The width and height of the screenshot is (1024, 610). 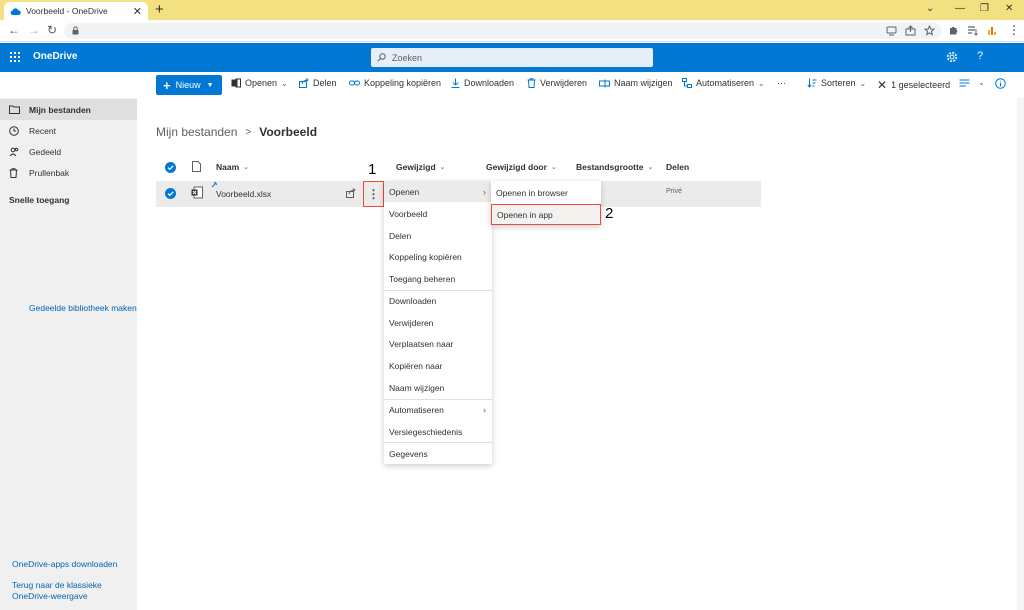 What do you see at coordinates (438, 365) in the screenshot?
I see `menu-item-copy-to: Kopiëren naar` at bounding box center [438, 365].